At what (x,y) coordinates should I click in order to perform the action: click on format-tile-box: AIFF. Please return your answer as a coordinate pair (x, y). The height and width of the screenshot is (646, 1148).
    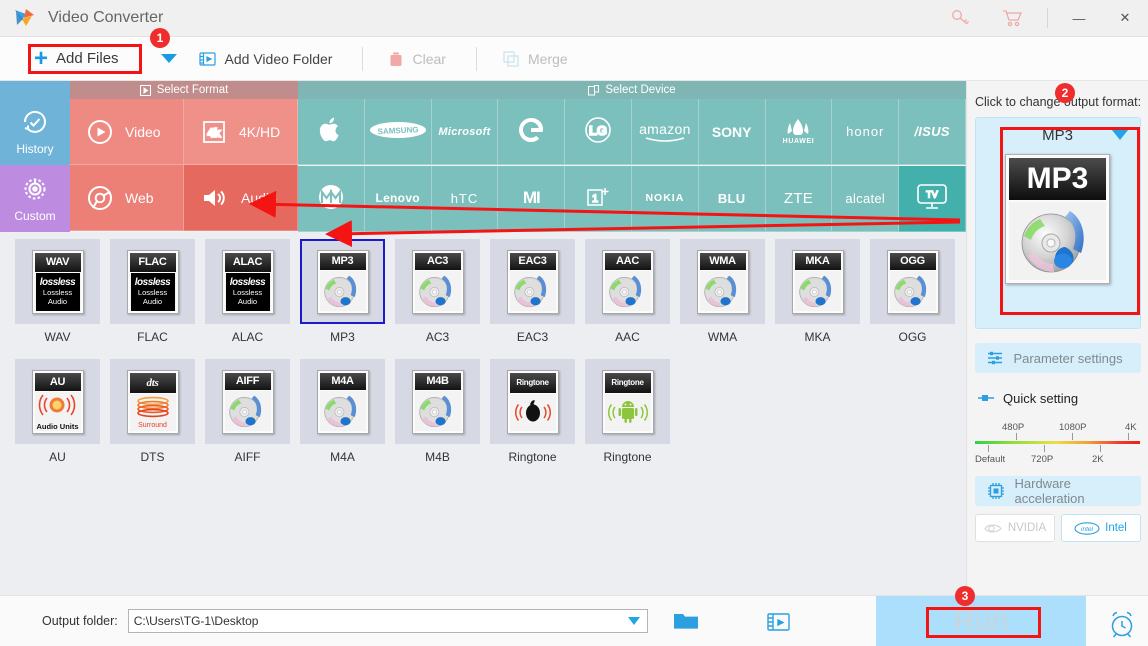
    Looking at the image, I should click on (247, 401).